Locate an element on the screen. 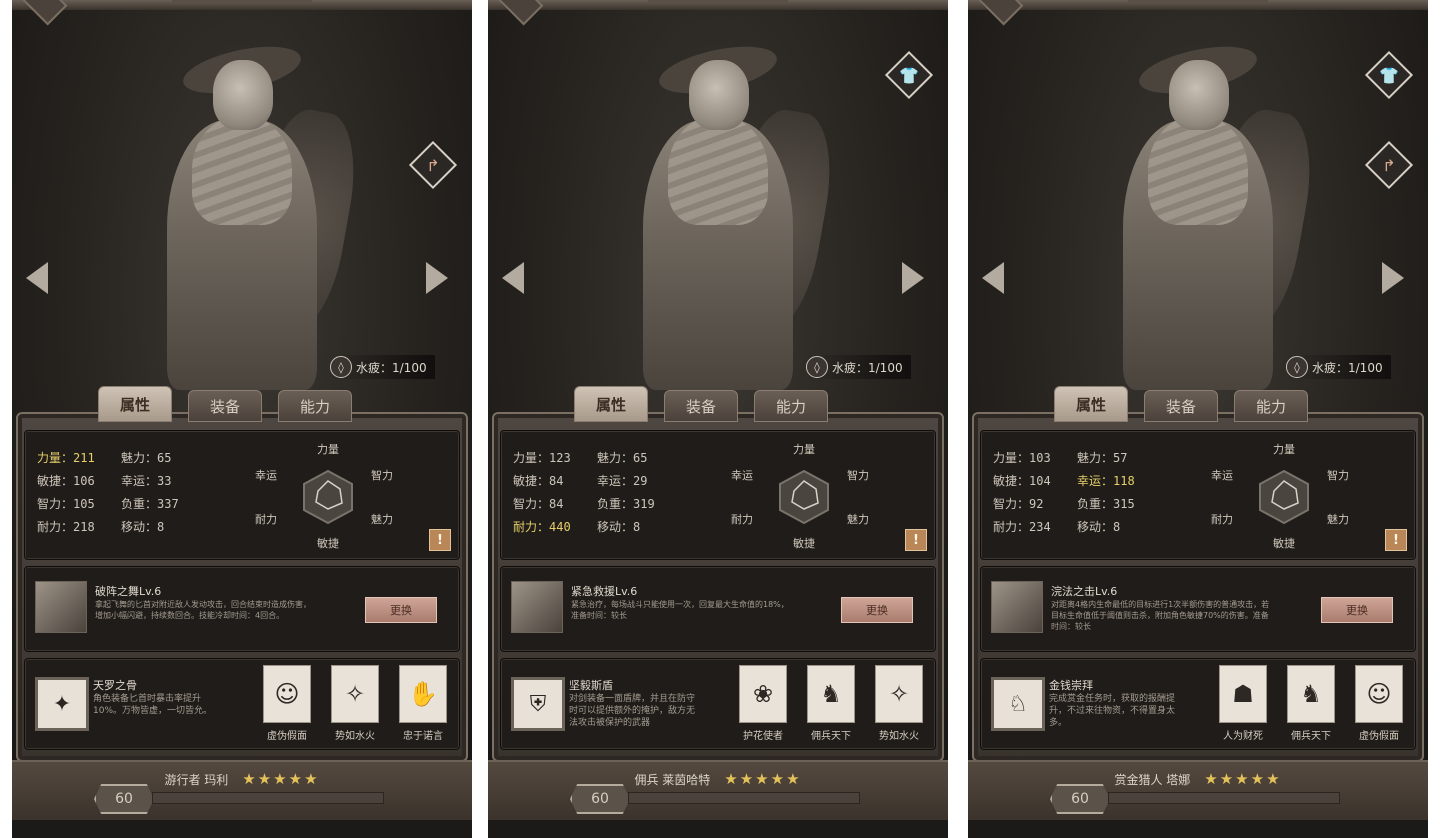  trait-icon: ♘ is located at coordinates (1018, 704).